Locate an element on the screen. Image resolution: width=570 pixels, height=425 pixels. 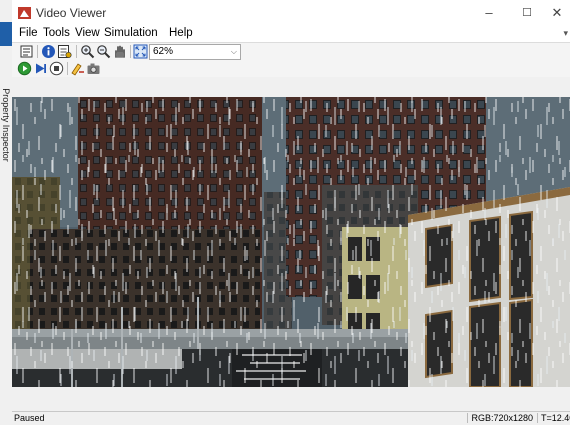
menu-file: File is located at coordinates (28, 33).